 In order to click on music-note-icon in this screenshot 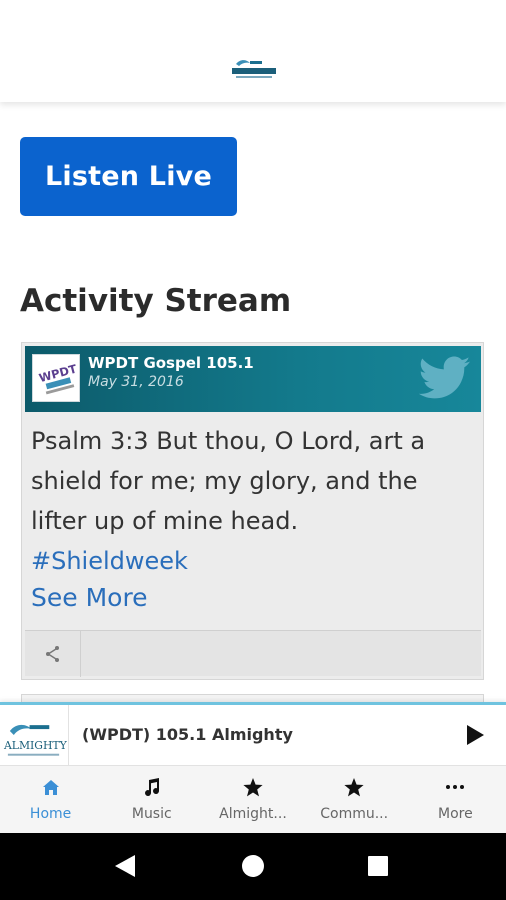, I will do `click(152, 787)`.